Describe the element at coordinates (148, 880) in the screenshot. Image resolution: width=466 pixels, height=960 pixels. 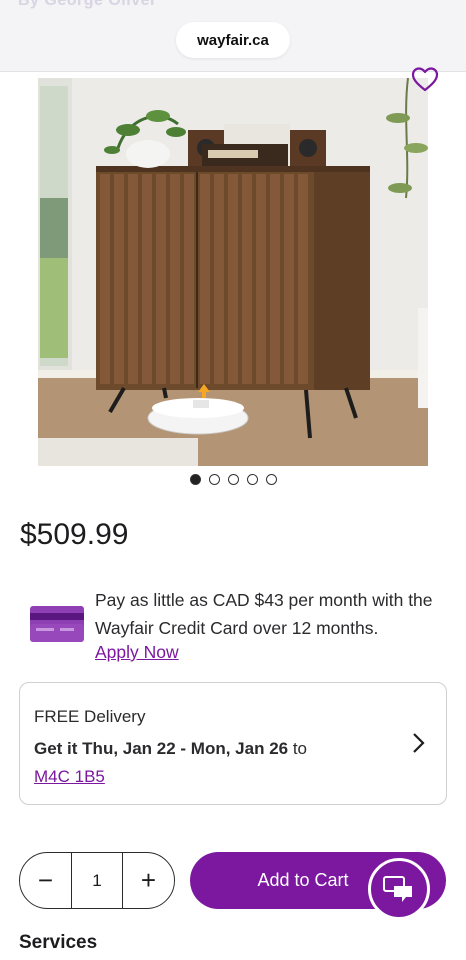
I see `increase-quantity-button: +` at that location.